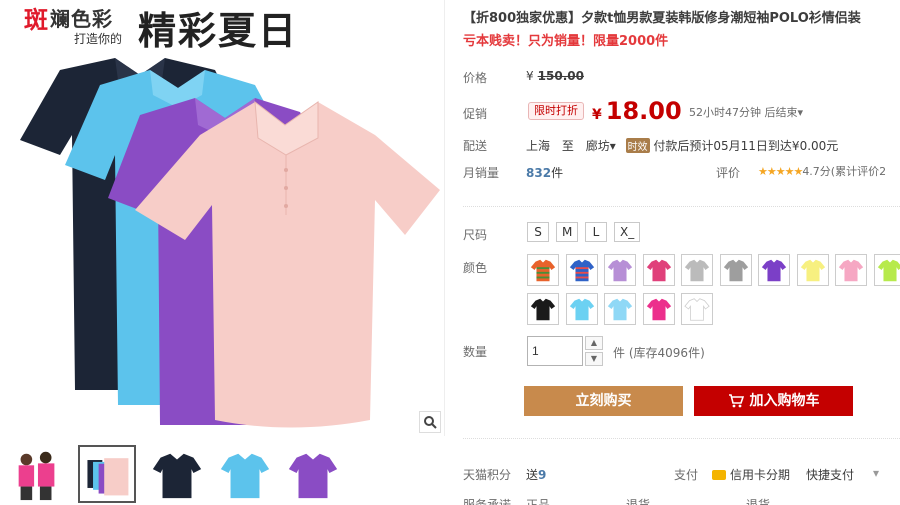 Image resolution: width=900 pixels, height=505 pixels. I want to click on review-label: 评价, so click(728, 173).